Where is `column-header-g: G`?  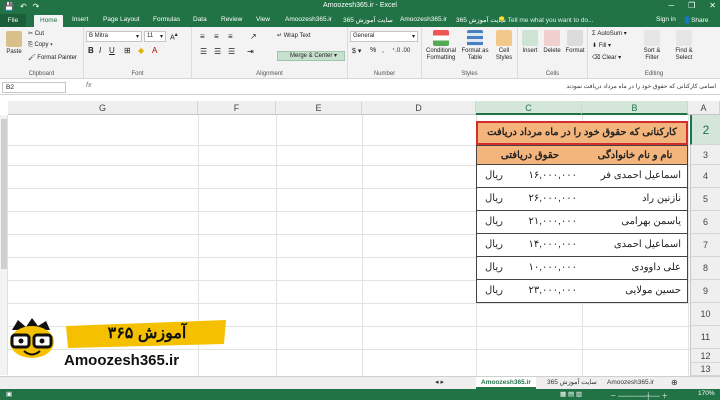 column-header-g: G is located at coordinates (103, 108).